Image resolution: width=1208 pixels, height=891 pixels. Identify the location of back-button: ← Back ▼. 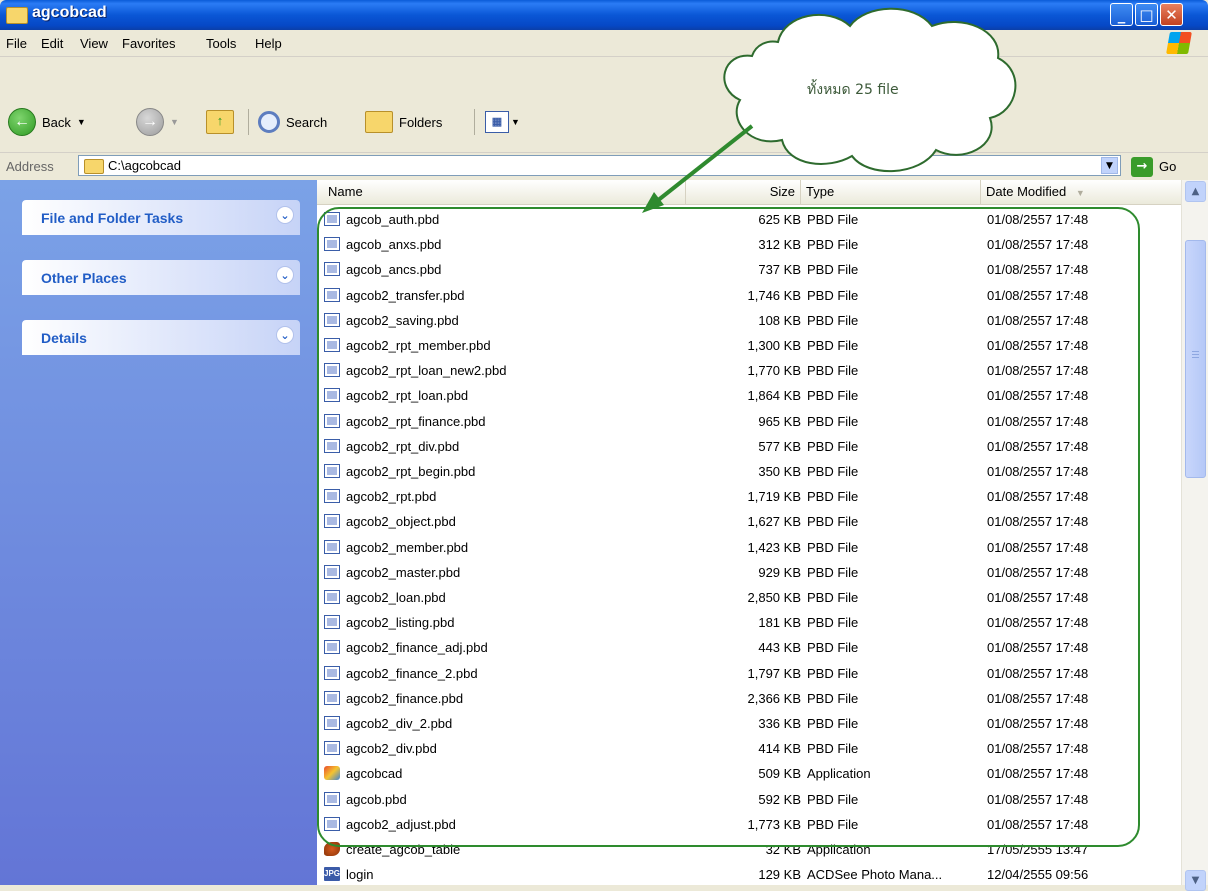
(47, 122).